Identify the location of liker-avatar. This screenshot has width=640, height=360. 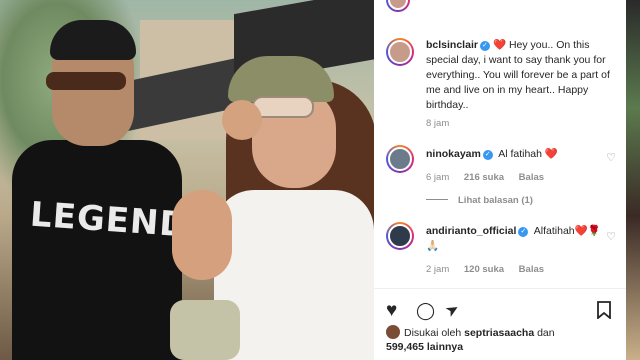
(393, 332).